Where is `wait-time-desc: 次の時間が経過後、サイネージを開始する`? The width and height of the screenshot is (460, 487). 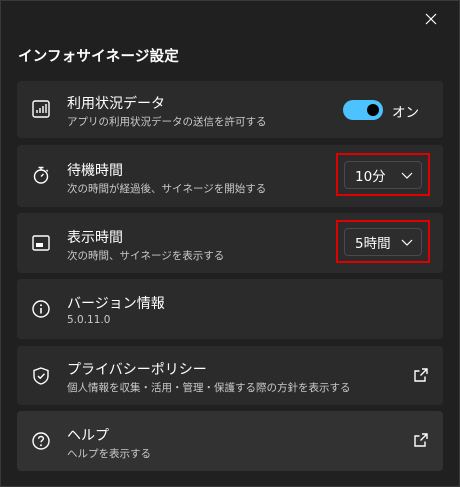
wait-time-desc: 次の時間が経過後、サイネージを開始する is located at coordinates (167, 189).